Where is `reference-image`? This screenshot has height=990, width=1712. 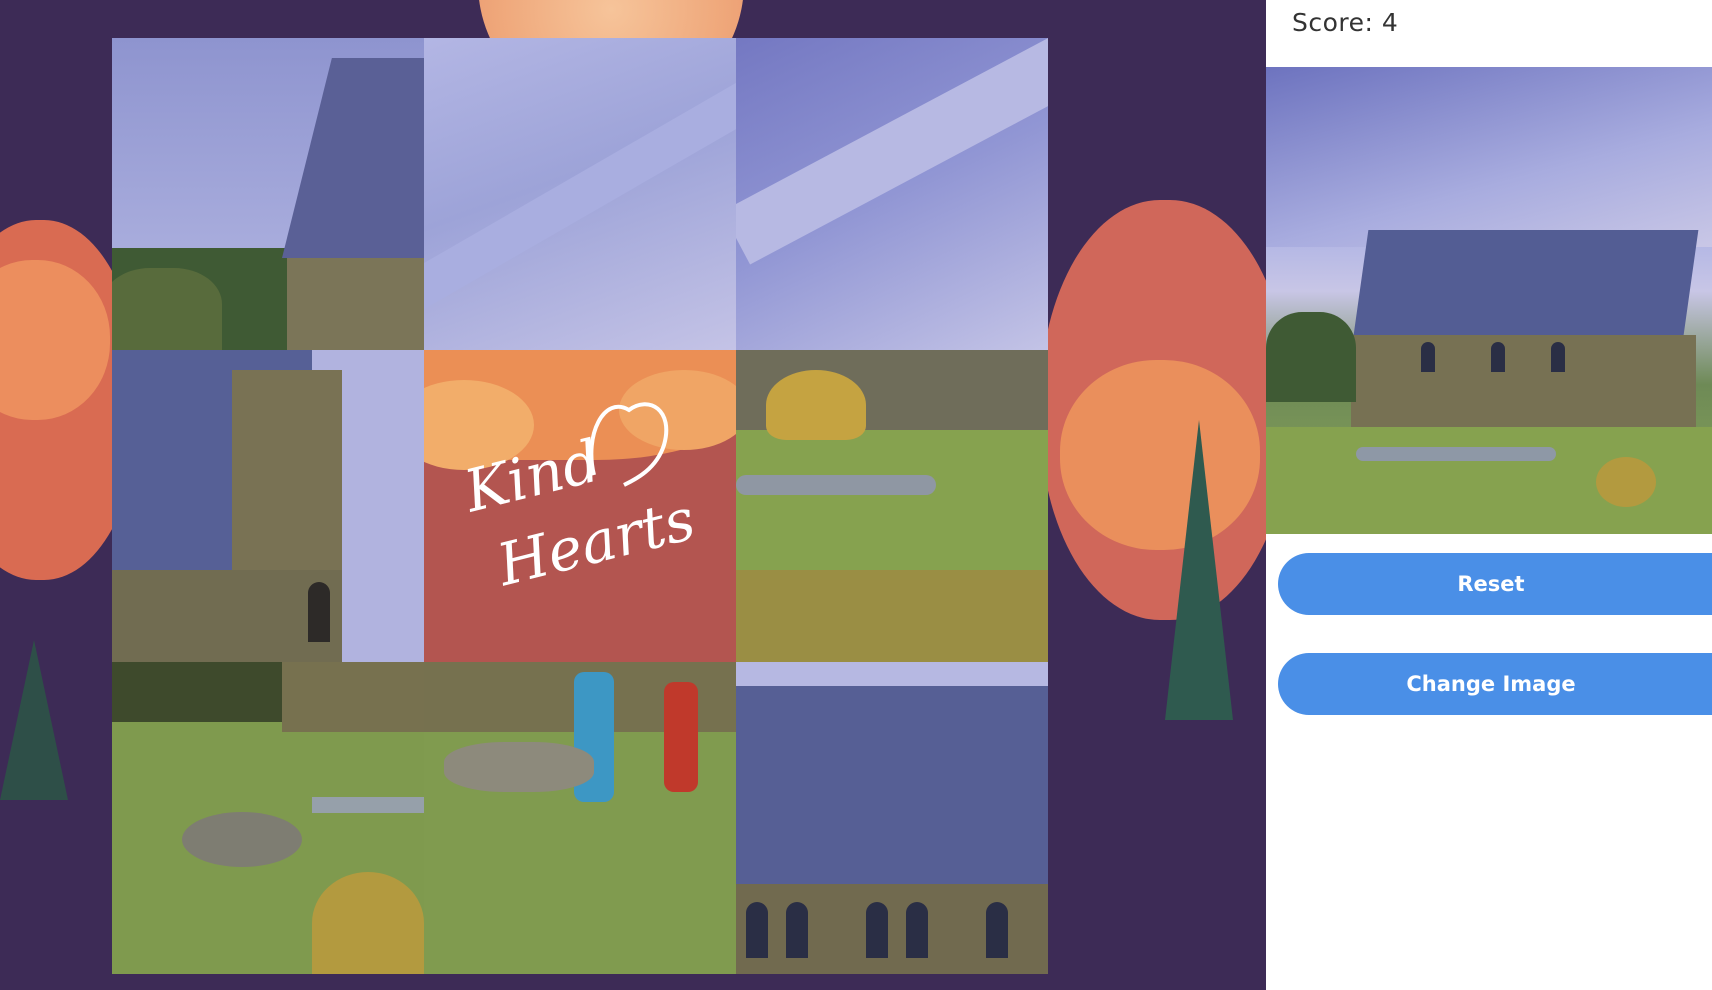
reference-image is located at coordinates (1489, 300).